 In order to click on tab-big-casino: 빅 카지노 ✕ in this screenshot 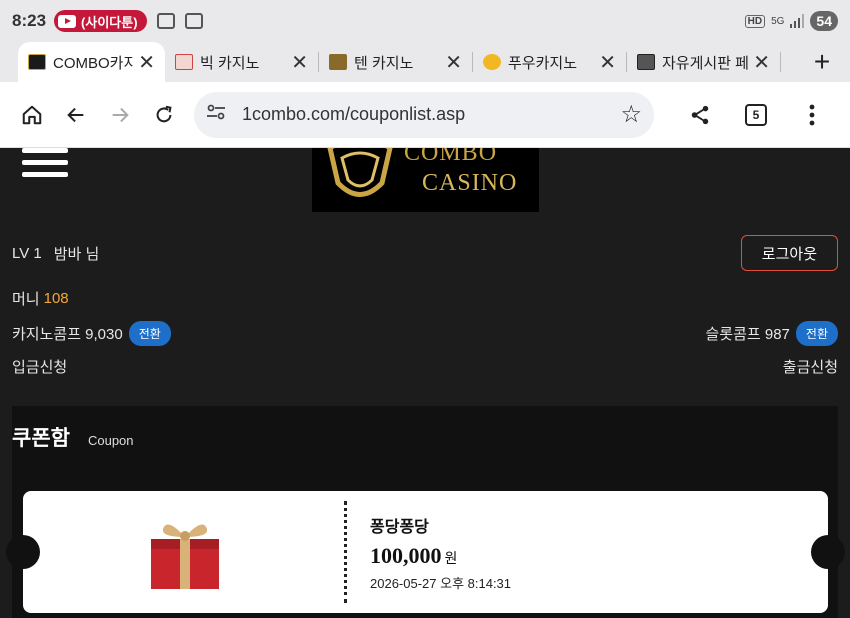, I will do `click(241, 62)`.